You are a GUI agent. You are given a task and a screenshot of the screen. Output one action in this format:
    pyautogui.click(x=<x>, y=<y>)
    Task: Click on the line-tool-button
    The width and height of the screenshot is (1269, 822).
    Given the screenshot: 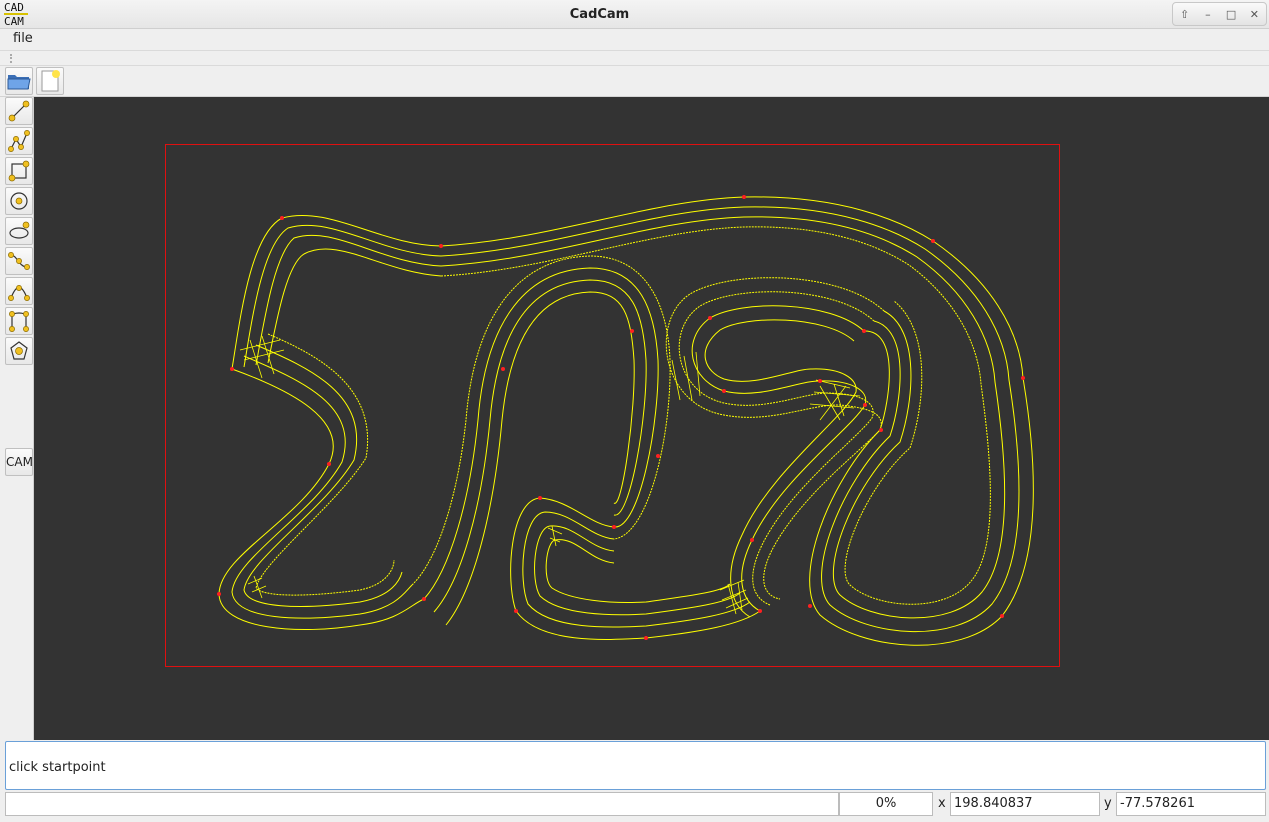 What is the action you would take?
    pyautogui.click(x=19, y=111)
    